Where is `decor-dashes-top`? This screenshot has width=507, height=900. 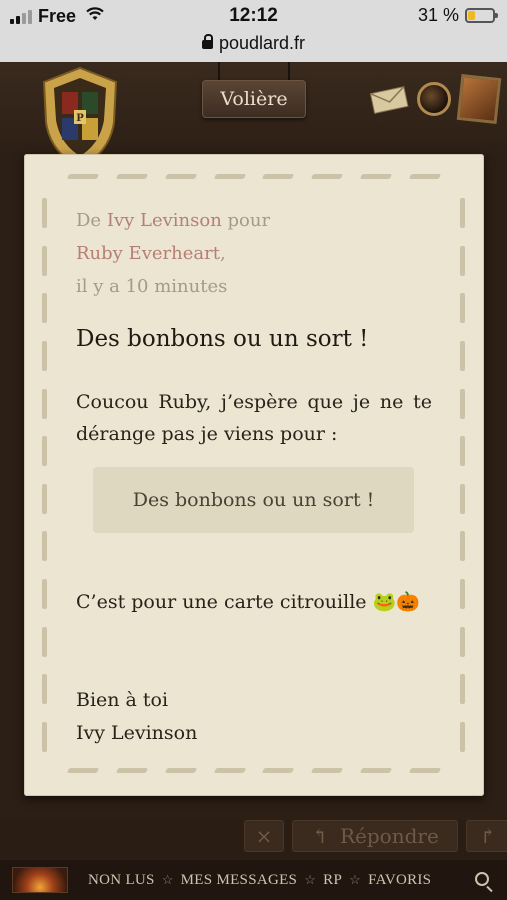
decor-dashes-top is located at coordinates (254, 177).